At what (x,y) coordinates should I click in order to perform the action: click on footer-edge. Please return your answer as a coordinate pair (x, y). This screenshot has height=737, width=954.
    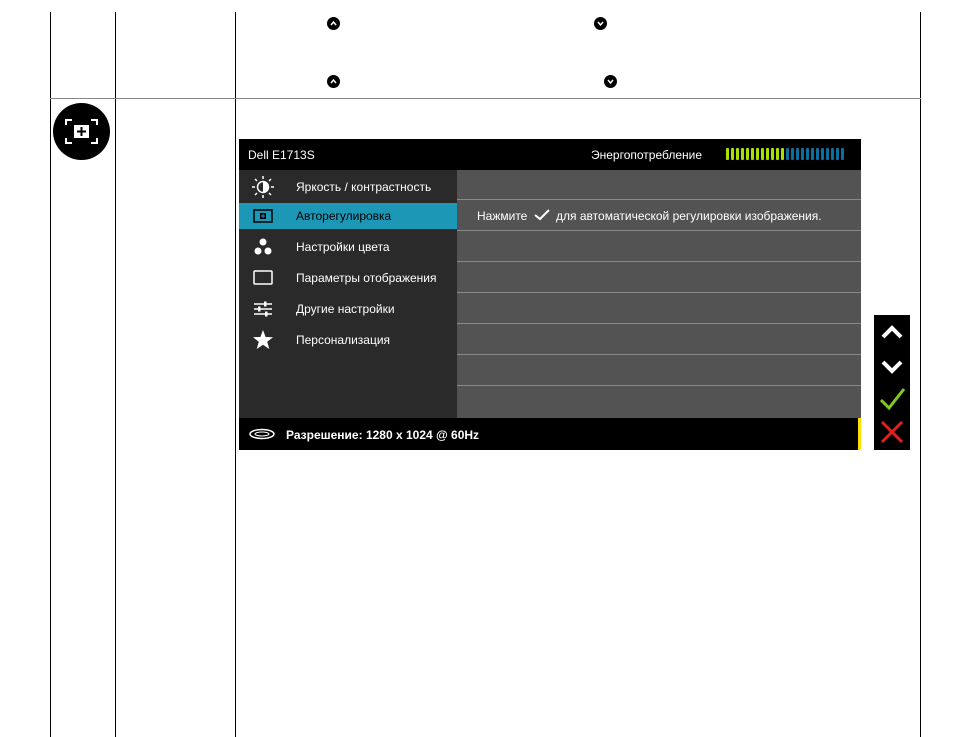
    Looking at the image, I should click on (859, 434).